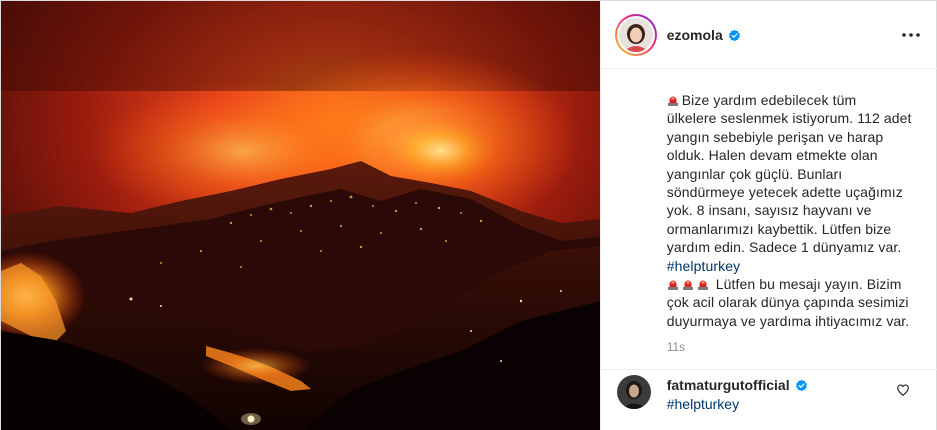  What do you see at coordinates (798, 284) in the screenshot?
I see `caption-line: Lütfen bu mesajı yayın. Bizim` at bounding box center [798, 284].